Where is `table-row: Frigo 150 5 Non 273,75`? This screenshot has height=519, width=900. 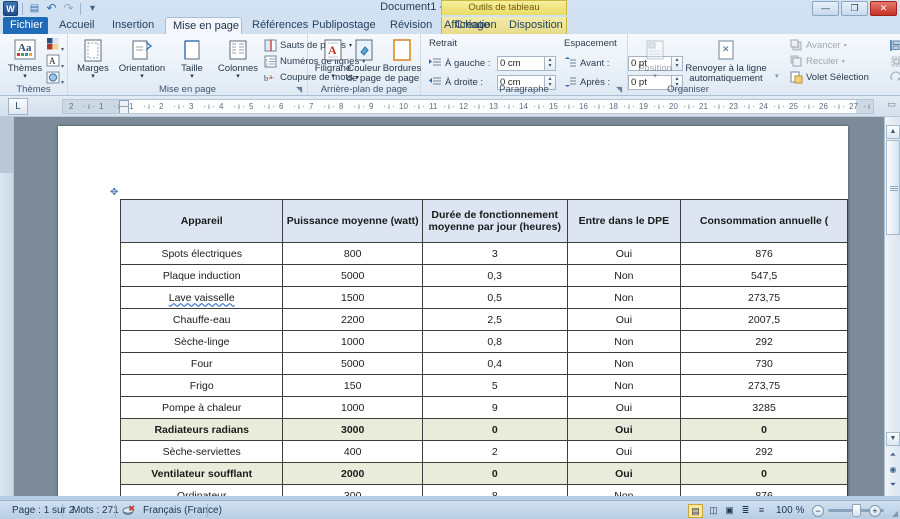
table-row: Frigo 150 5 Non 273,75 is located at coordinates (483, 385).